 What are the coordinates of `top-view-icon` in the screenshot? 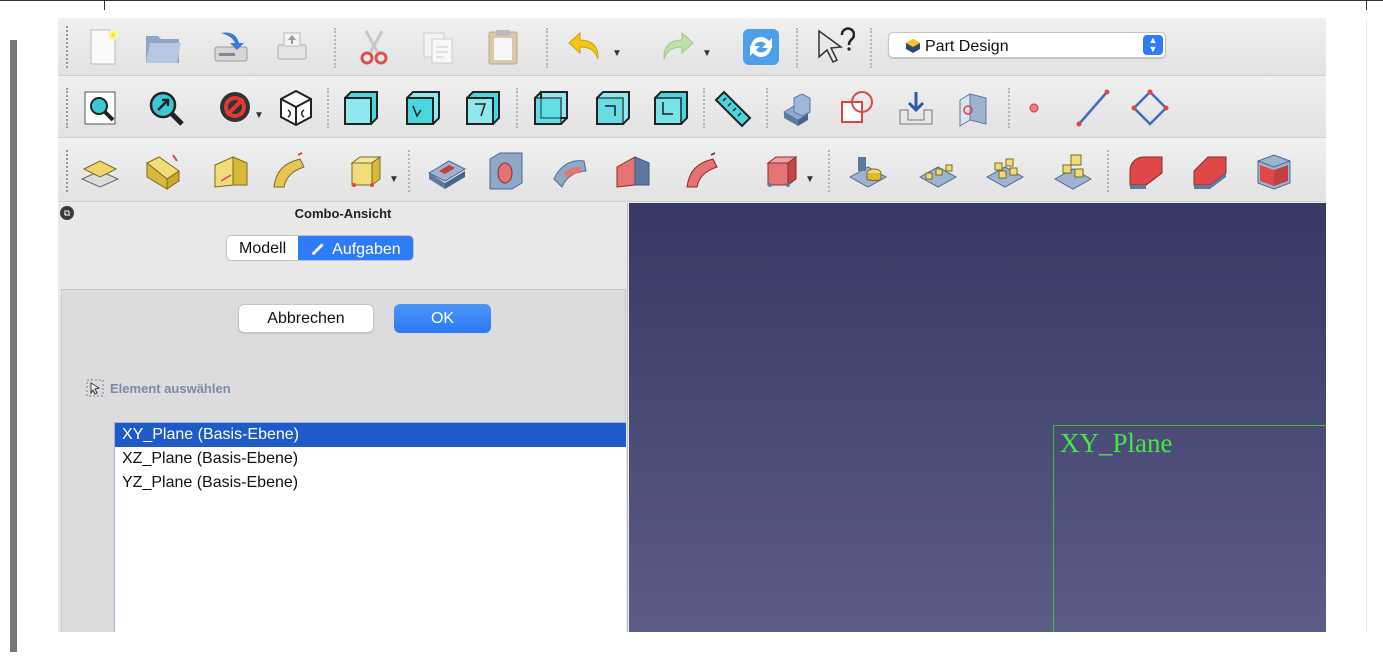 It's located at (423, 108).